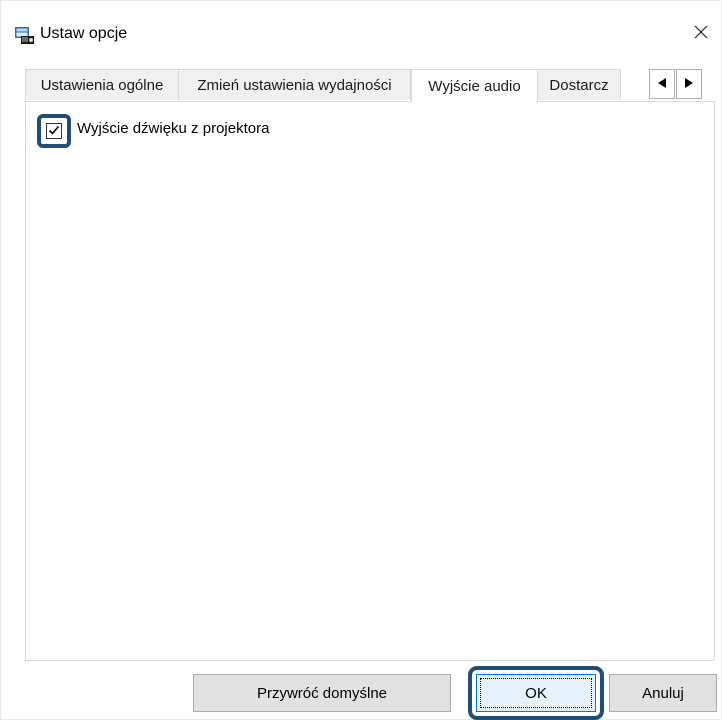  I want to click on tab-general-settings: Ustawienia ogólne, so click(102, 84).